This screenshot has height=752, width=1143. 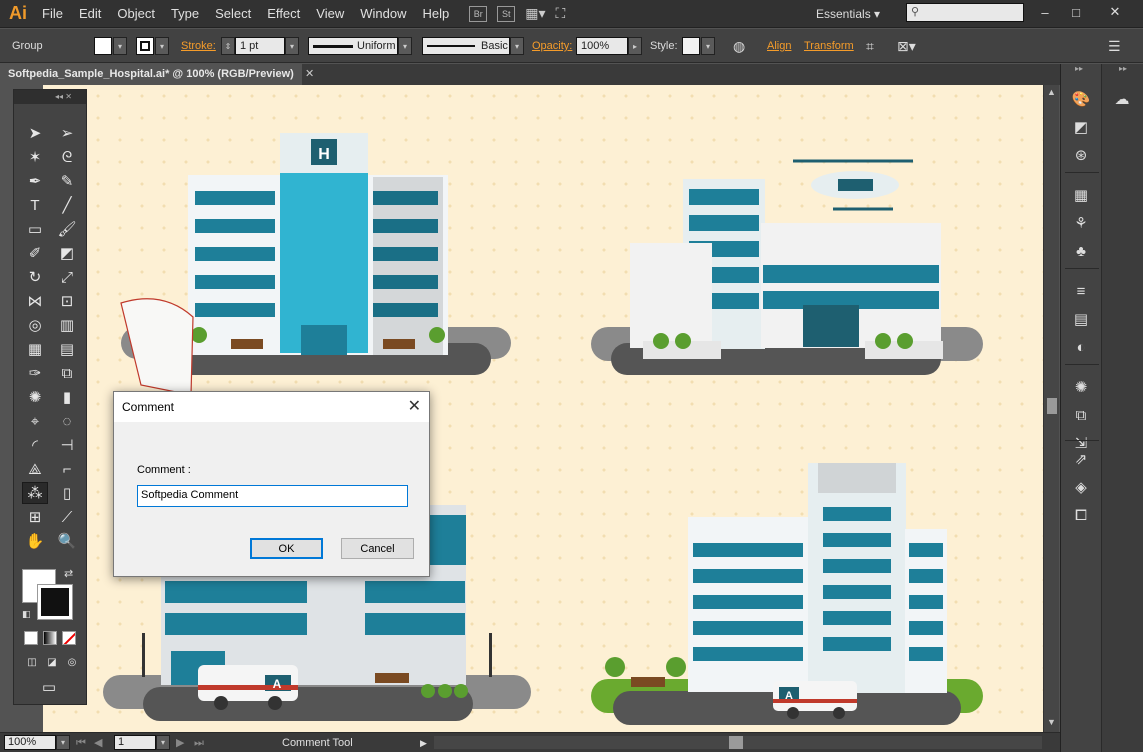 I want to click on scale-tool-icon: ⤢, so click(x=67, y=277).